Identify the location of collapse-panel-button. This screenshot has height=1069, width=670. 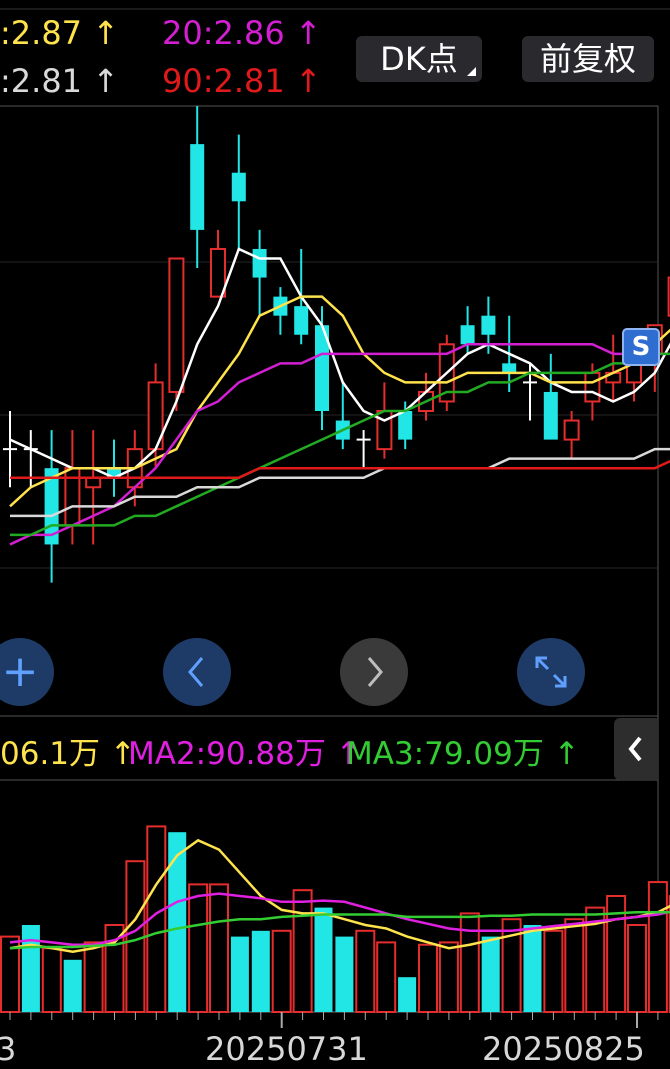
(636, 749).